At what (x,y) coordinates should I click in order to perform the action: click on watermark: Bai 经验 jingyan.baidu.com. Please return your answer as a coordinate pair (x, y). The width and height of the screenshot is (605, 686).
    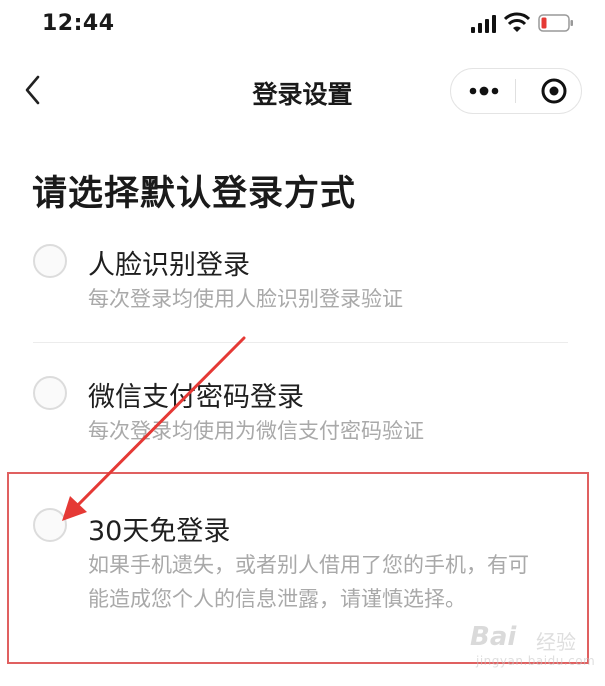
    Looking at the image, I should click on (532, 646).